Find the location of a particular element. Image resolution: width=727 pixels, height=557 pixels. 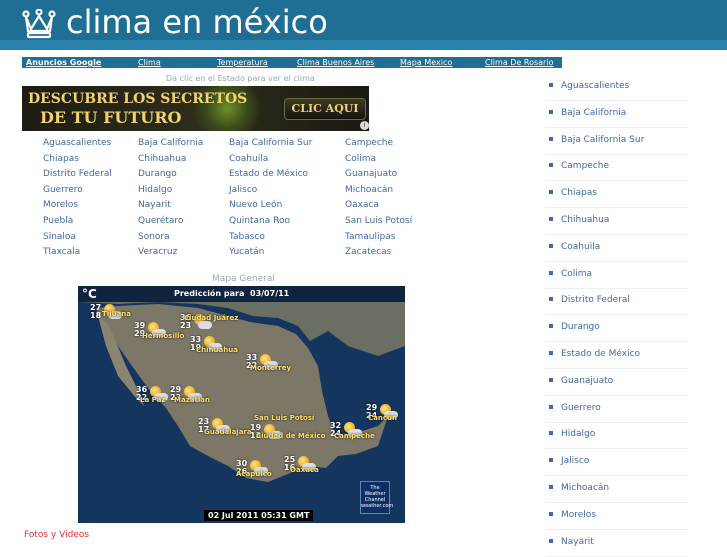

state-link: Zacatecas is located at coordinates (368, 252).